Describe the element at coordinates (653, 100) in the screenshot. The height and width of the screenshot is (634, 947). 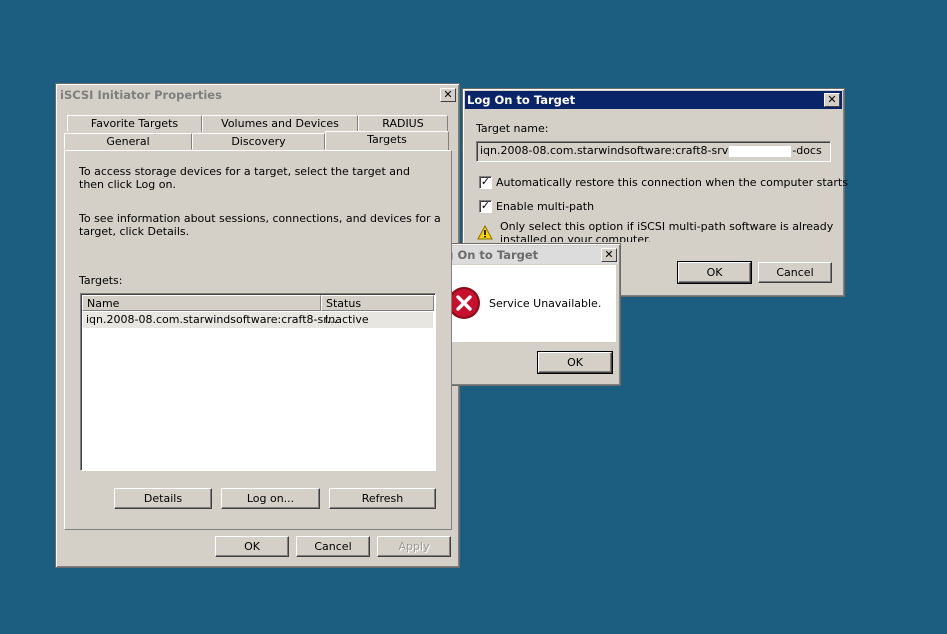
I see `dialog-titlebar: Log On to Target` at that location.